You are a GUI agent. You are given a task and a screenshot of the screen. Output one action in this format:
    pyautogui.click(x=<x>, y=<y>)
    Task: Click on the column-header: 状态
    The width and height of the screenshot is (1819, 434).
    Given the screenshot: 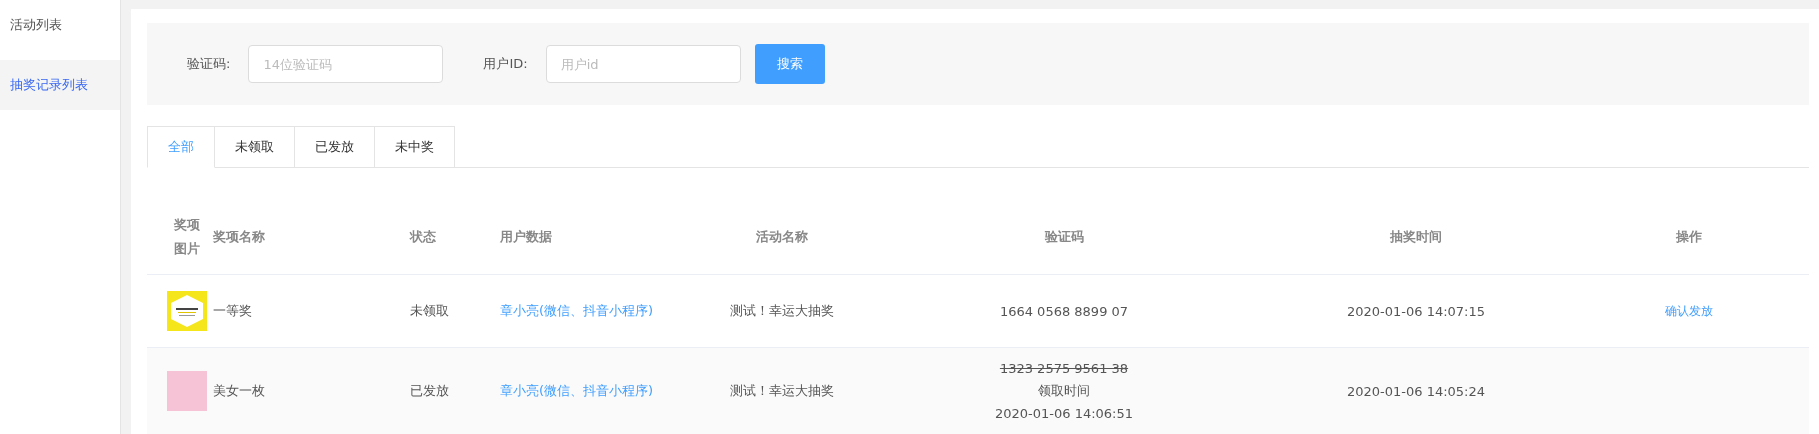 What is the action you would take?
    pyautogui.click(x=423, y=237)
    